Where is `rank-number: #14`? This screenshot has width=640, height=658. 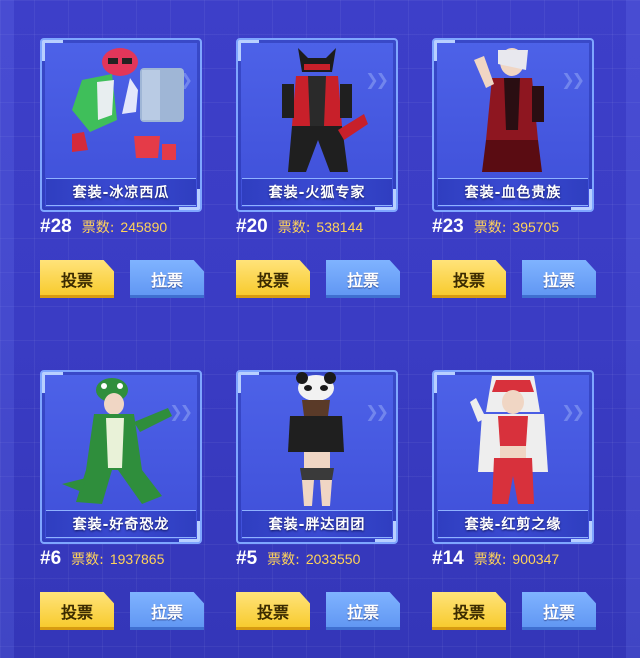 rank-number: #14 is located at coordinates (448, 558).